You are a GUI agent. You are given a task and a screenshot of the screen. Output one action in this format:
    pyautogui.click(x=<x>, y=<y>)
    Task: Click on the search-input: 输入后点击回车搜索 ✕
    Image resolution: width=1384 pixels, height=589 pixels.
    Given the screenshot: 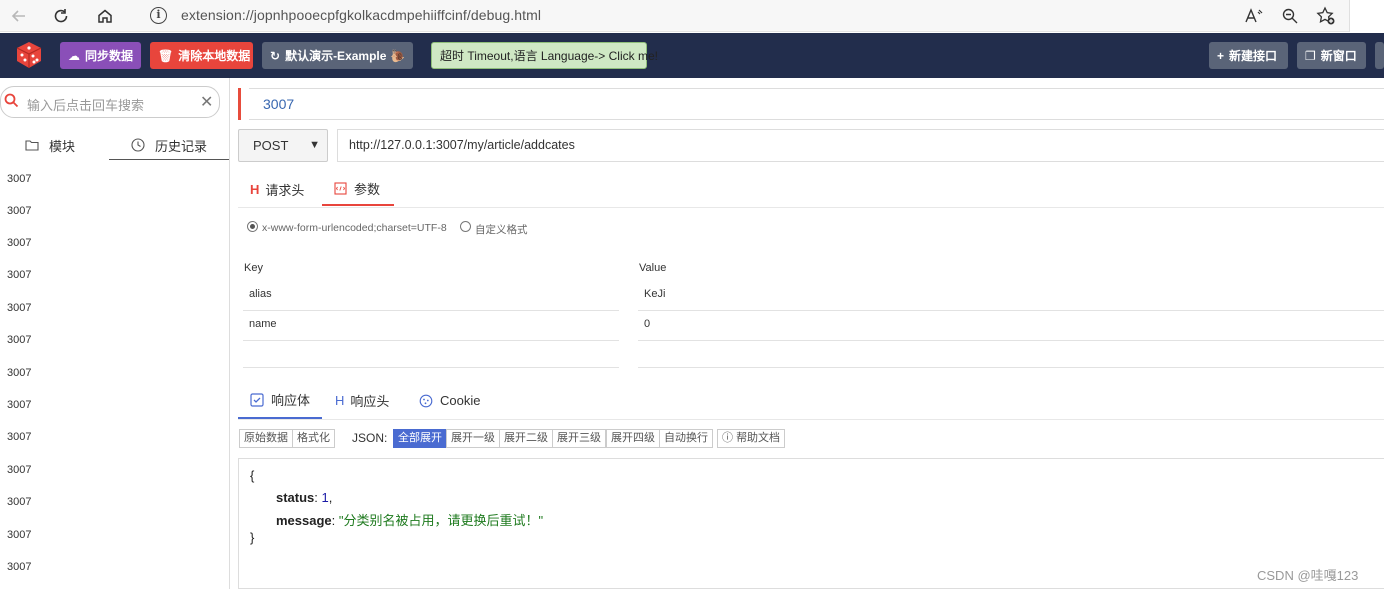 What is the action you would take?
    pyautogui.click(x=110, y=102)
    